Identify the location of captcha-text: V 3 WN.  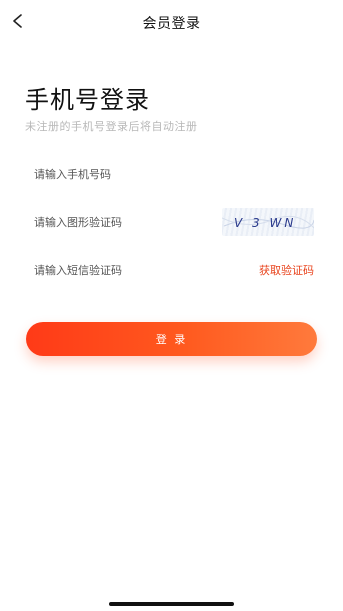
(265, 223).